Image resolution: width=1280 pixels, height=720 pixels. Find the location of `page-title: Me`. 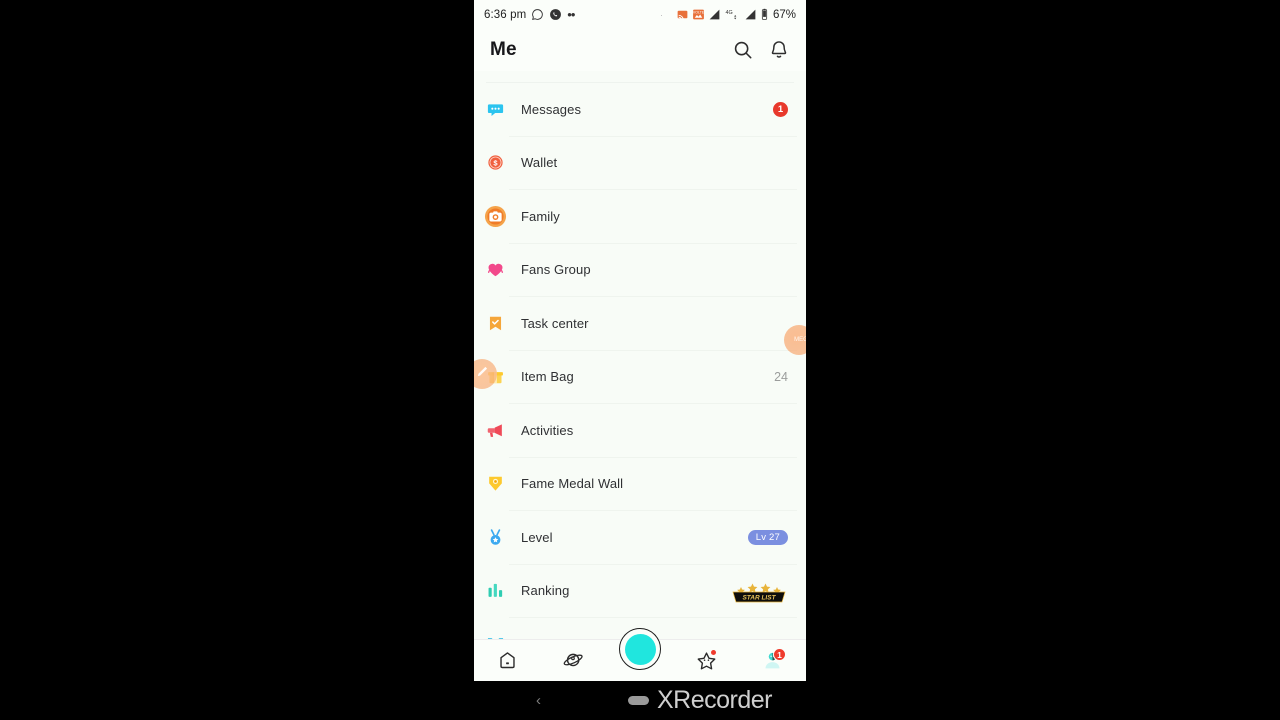

page-title: Me is located at coordinates (503, 49).